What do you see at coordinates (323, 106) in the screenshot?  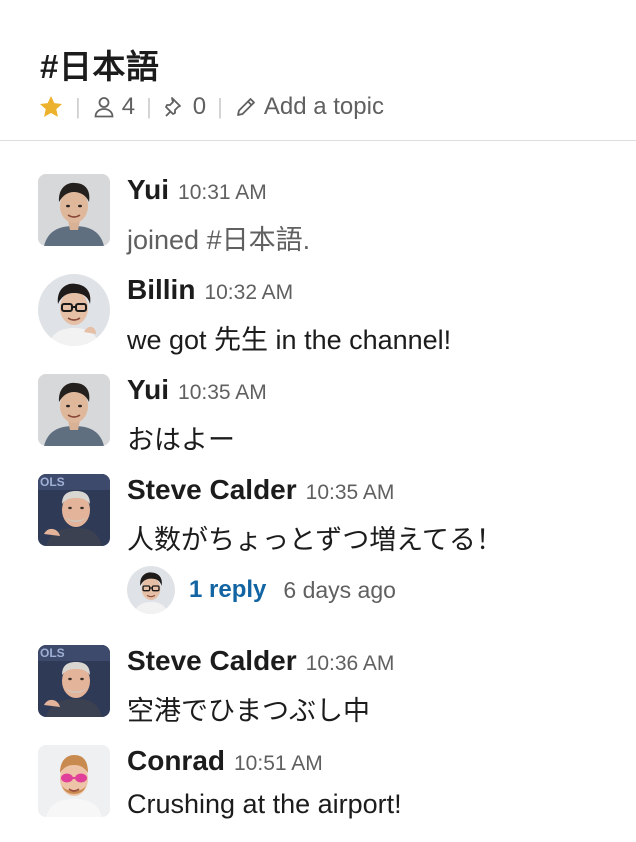 I see `add-topic-label: Add a topic` at bounding box center [323, 106].